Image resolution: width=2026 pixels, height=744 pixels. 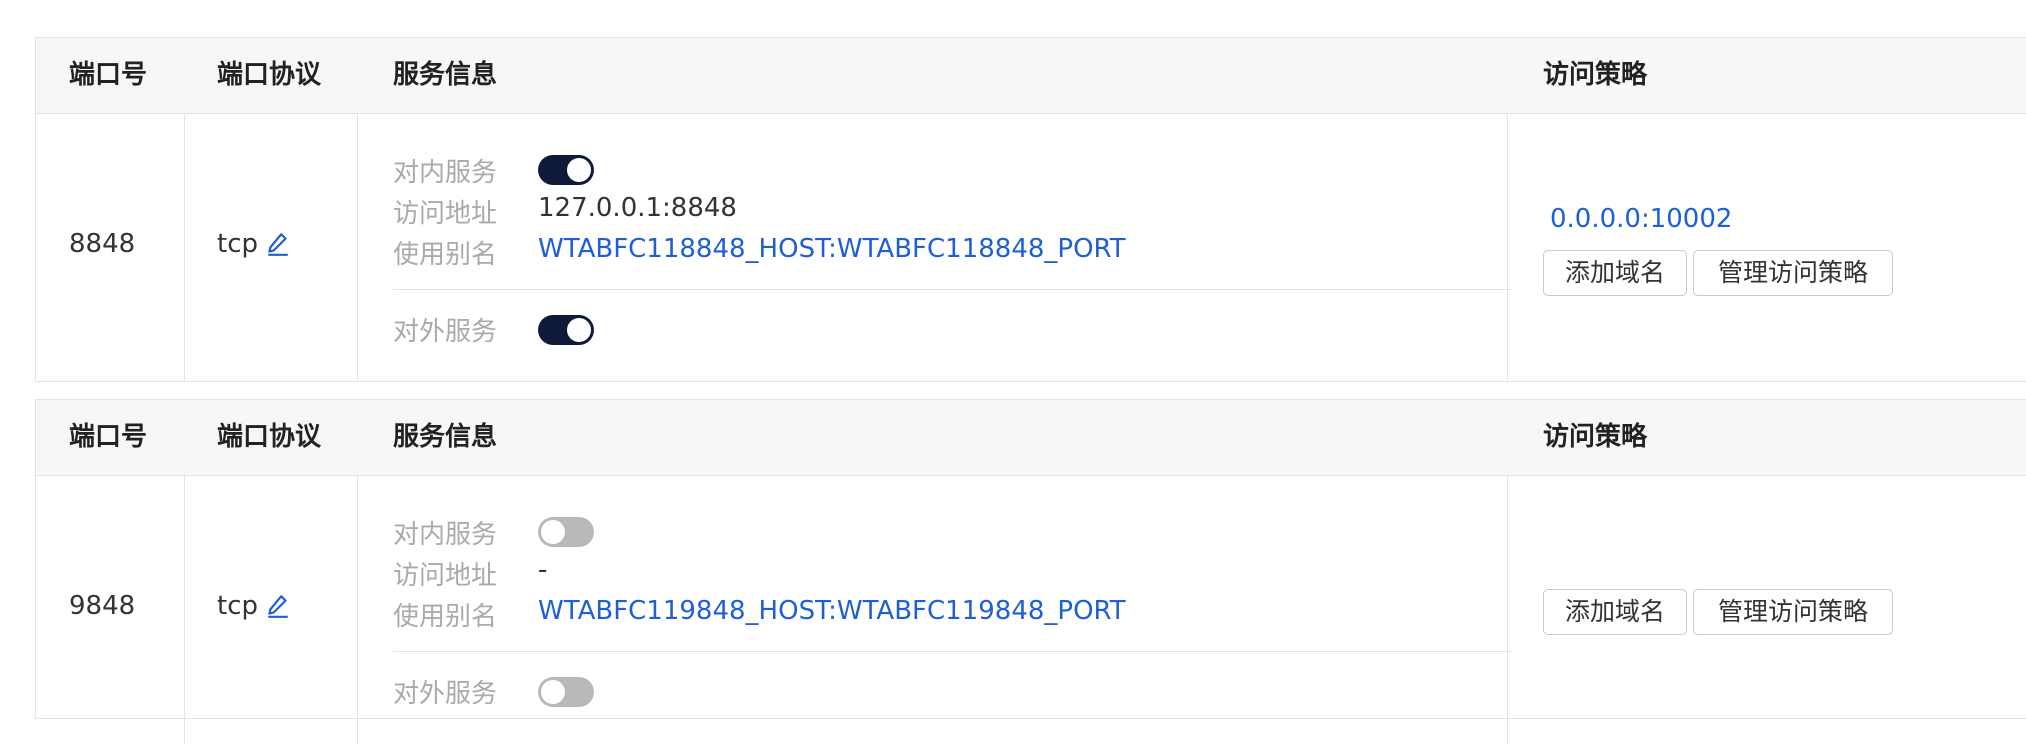 I want to click on alias-link: WTABFC119848_HOST:WTABFC119848_PORT, so click(x=832, y=611).